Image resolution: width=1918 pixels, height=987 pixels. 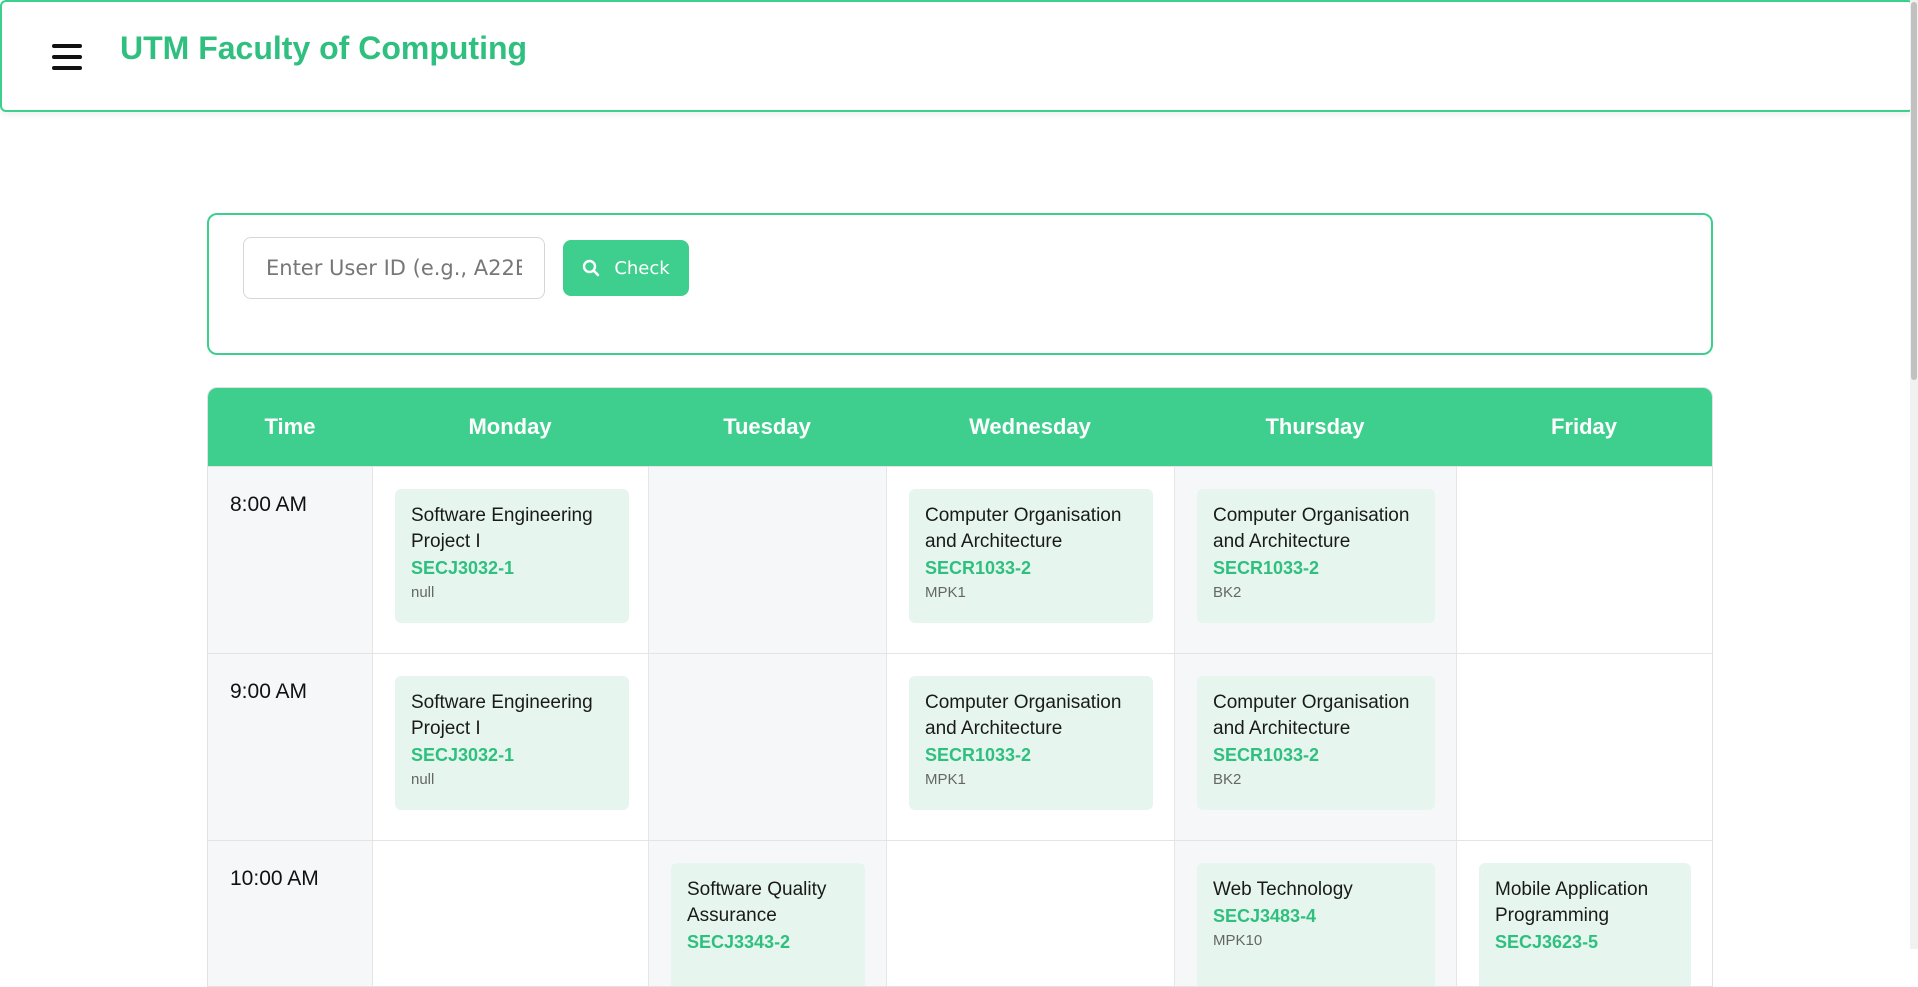 I want to click on course-code: SECJ3623-5, so click(x=1547, y=942).